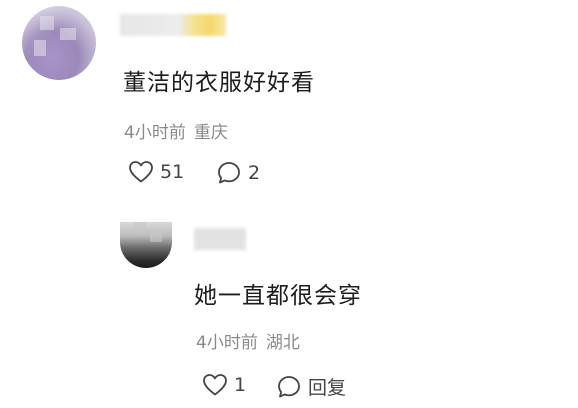 The image size is (578, 408). What do you see at coordinates (282, 343) in the screenshot?
I see `comment-location: 湖北` at bounding box center [282, 343].